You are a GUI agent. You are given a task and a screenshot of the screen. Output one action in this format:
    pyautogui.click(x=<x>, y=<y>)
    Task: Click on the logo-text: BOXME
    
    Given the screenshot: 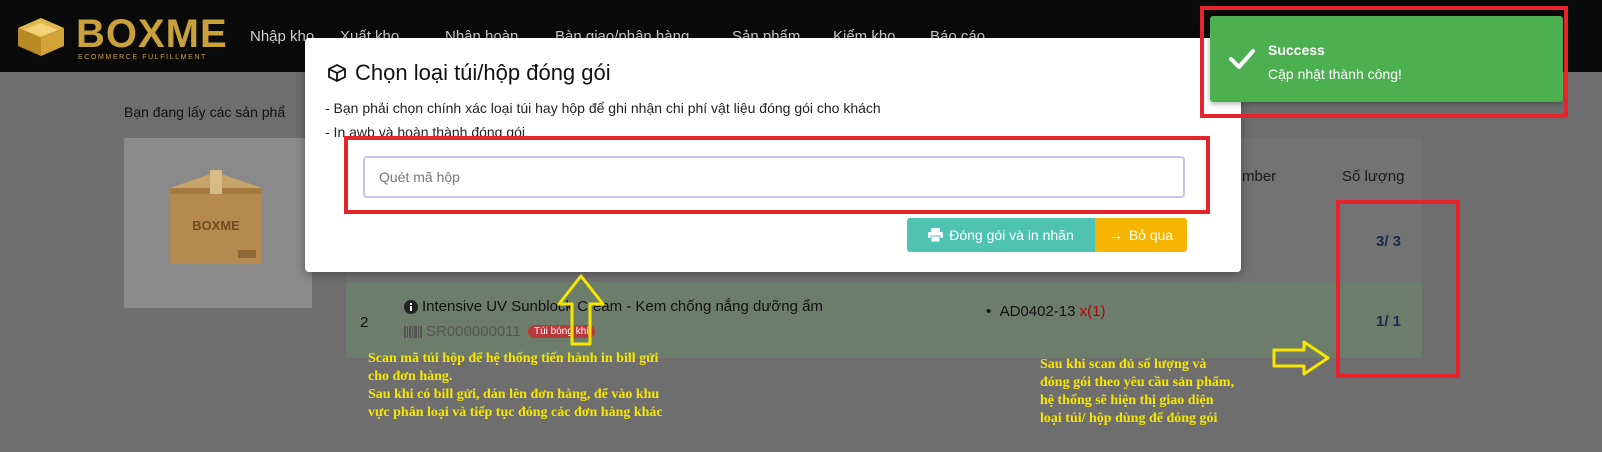 What is the action you would take?
    pyautogui.click(x=152, y=34)
    